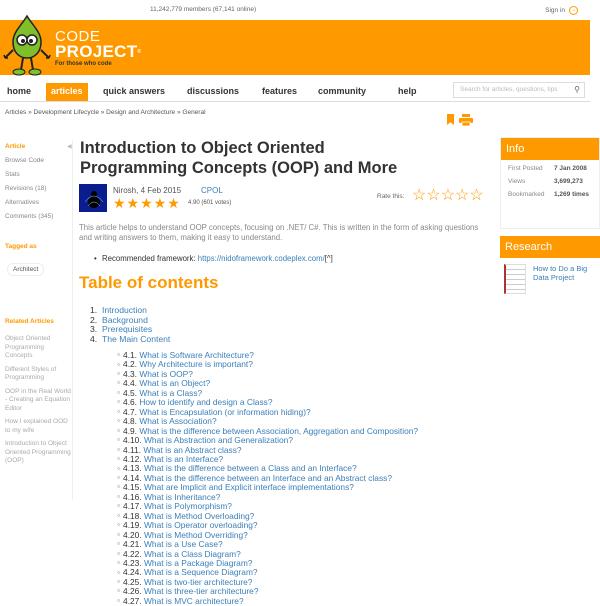 This screenshot has height=606, width=600. Describe the element at coordinates (550, 247) in the screenshot. I see `research-heading: Research` at that location.